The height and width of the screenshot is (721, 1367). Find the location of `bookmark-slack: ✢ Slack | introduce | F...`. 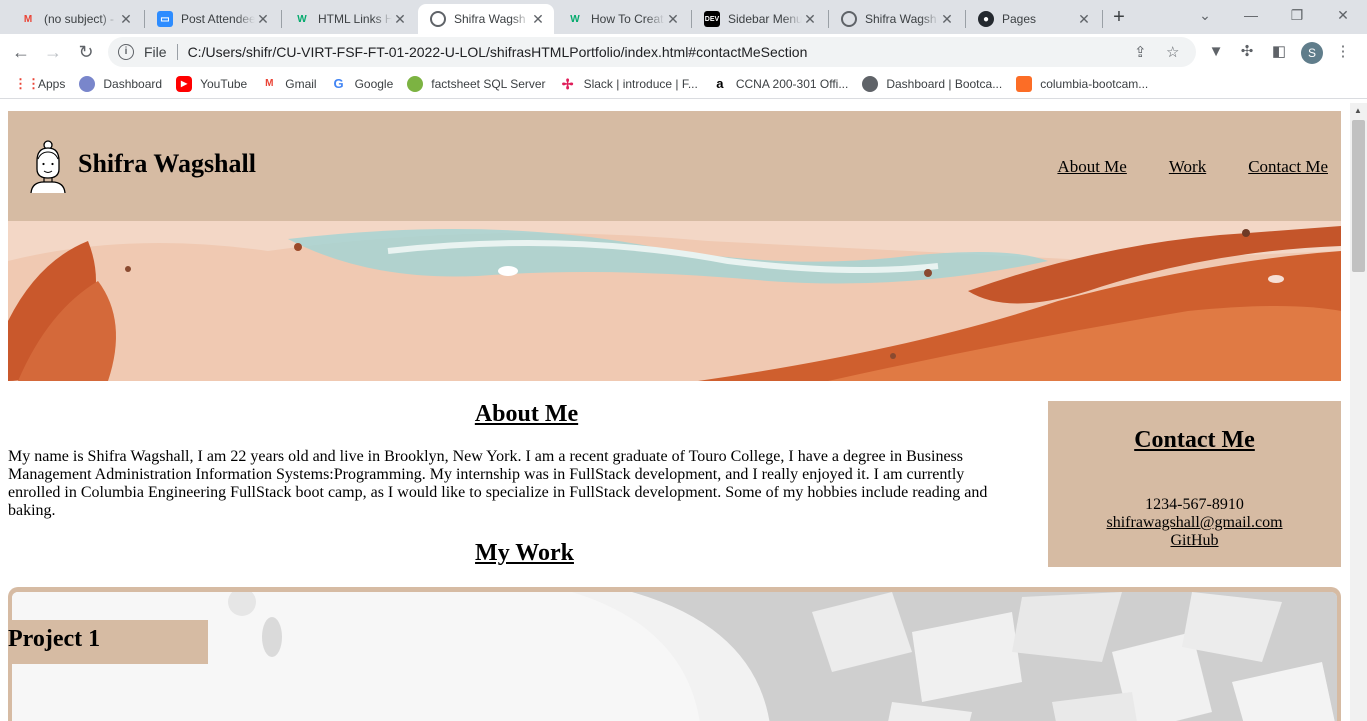

bookmark-slack: ✢ Slack | introduce | F... is located at coordinates (629, 84).